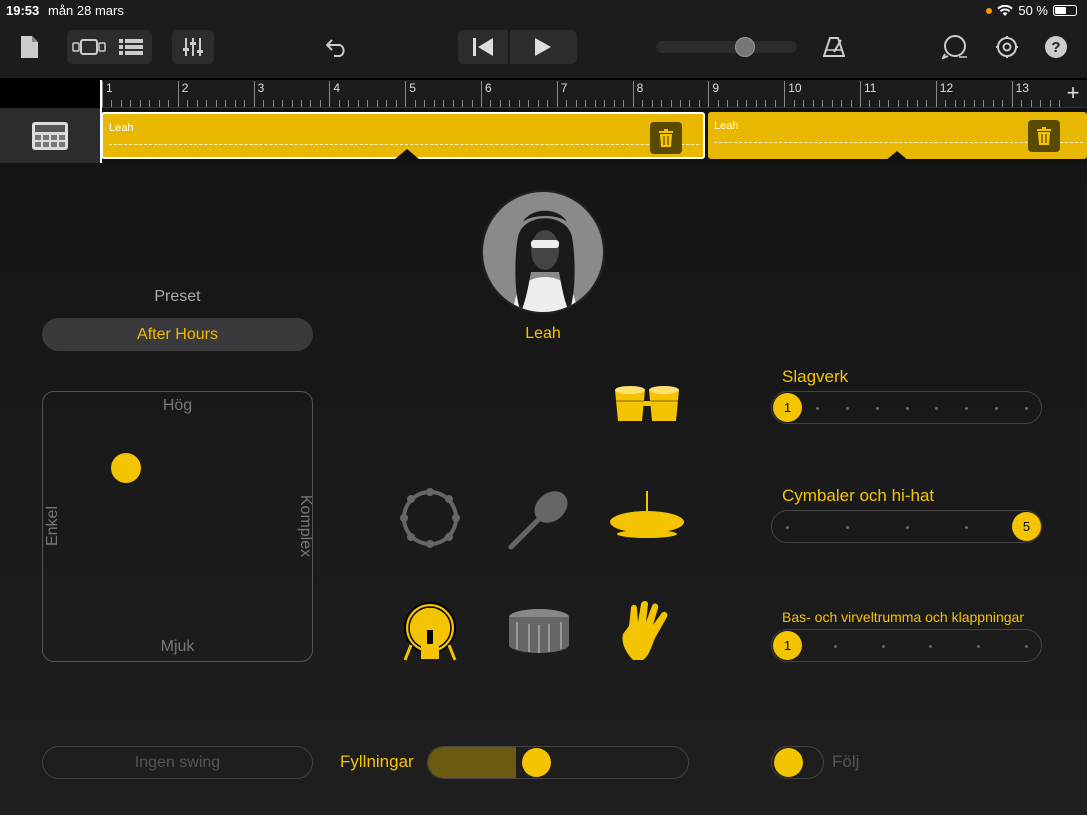 The width and height of the screenshot is (1087, 815). I want to click on help-button: ?, so click(1056, 47).